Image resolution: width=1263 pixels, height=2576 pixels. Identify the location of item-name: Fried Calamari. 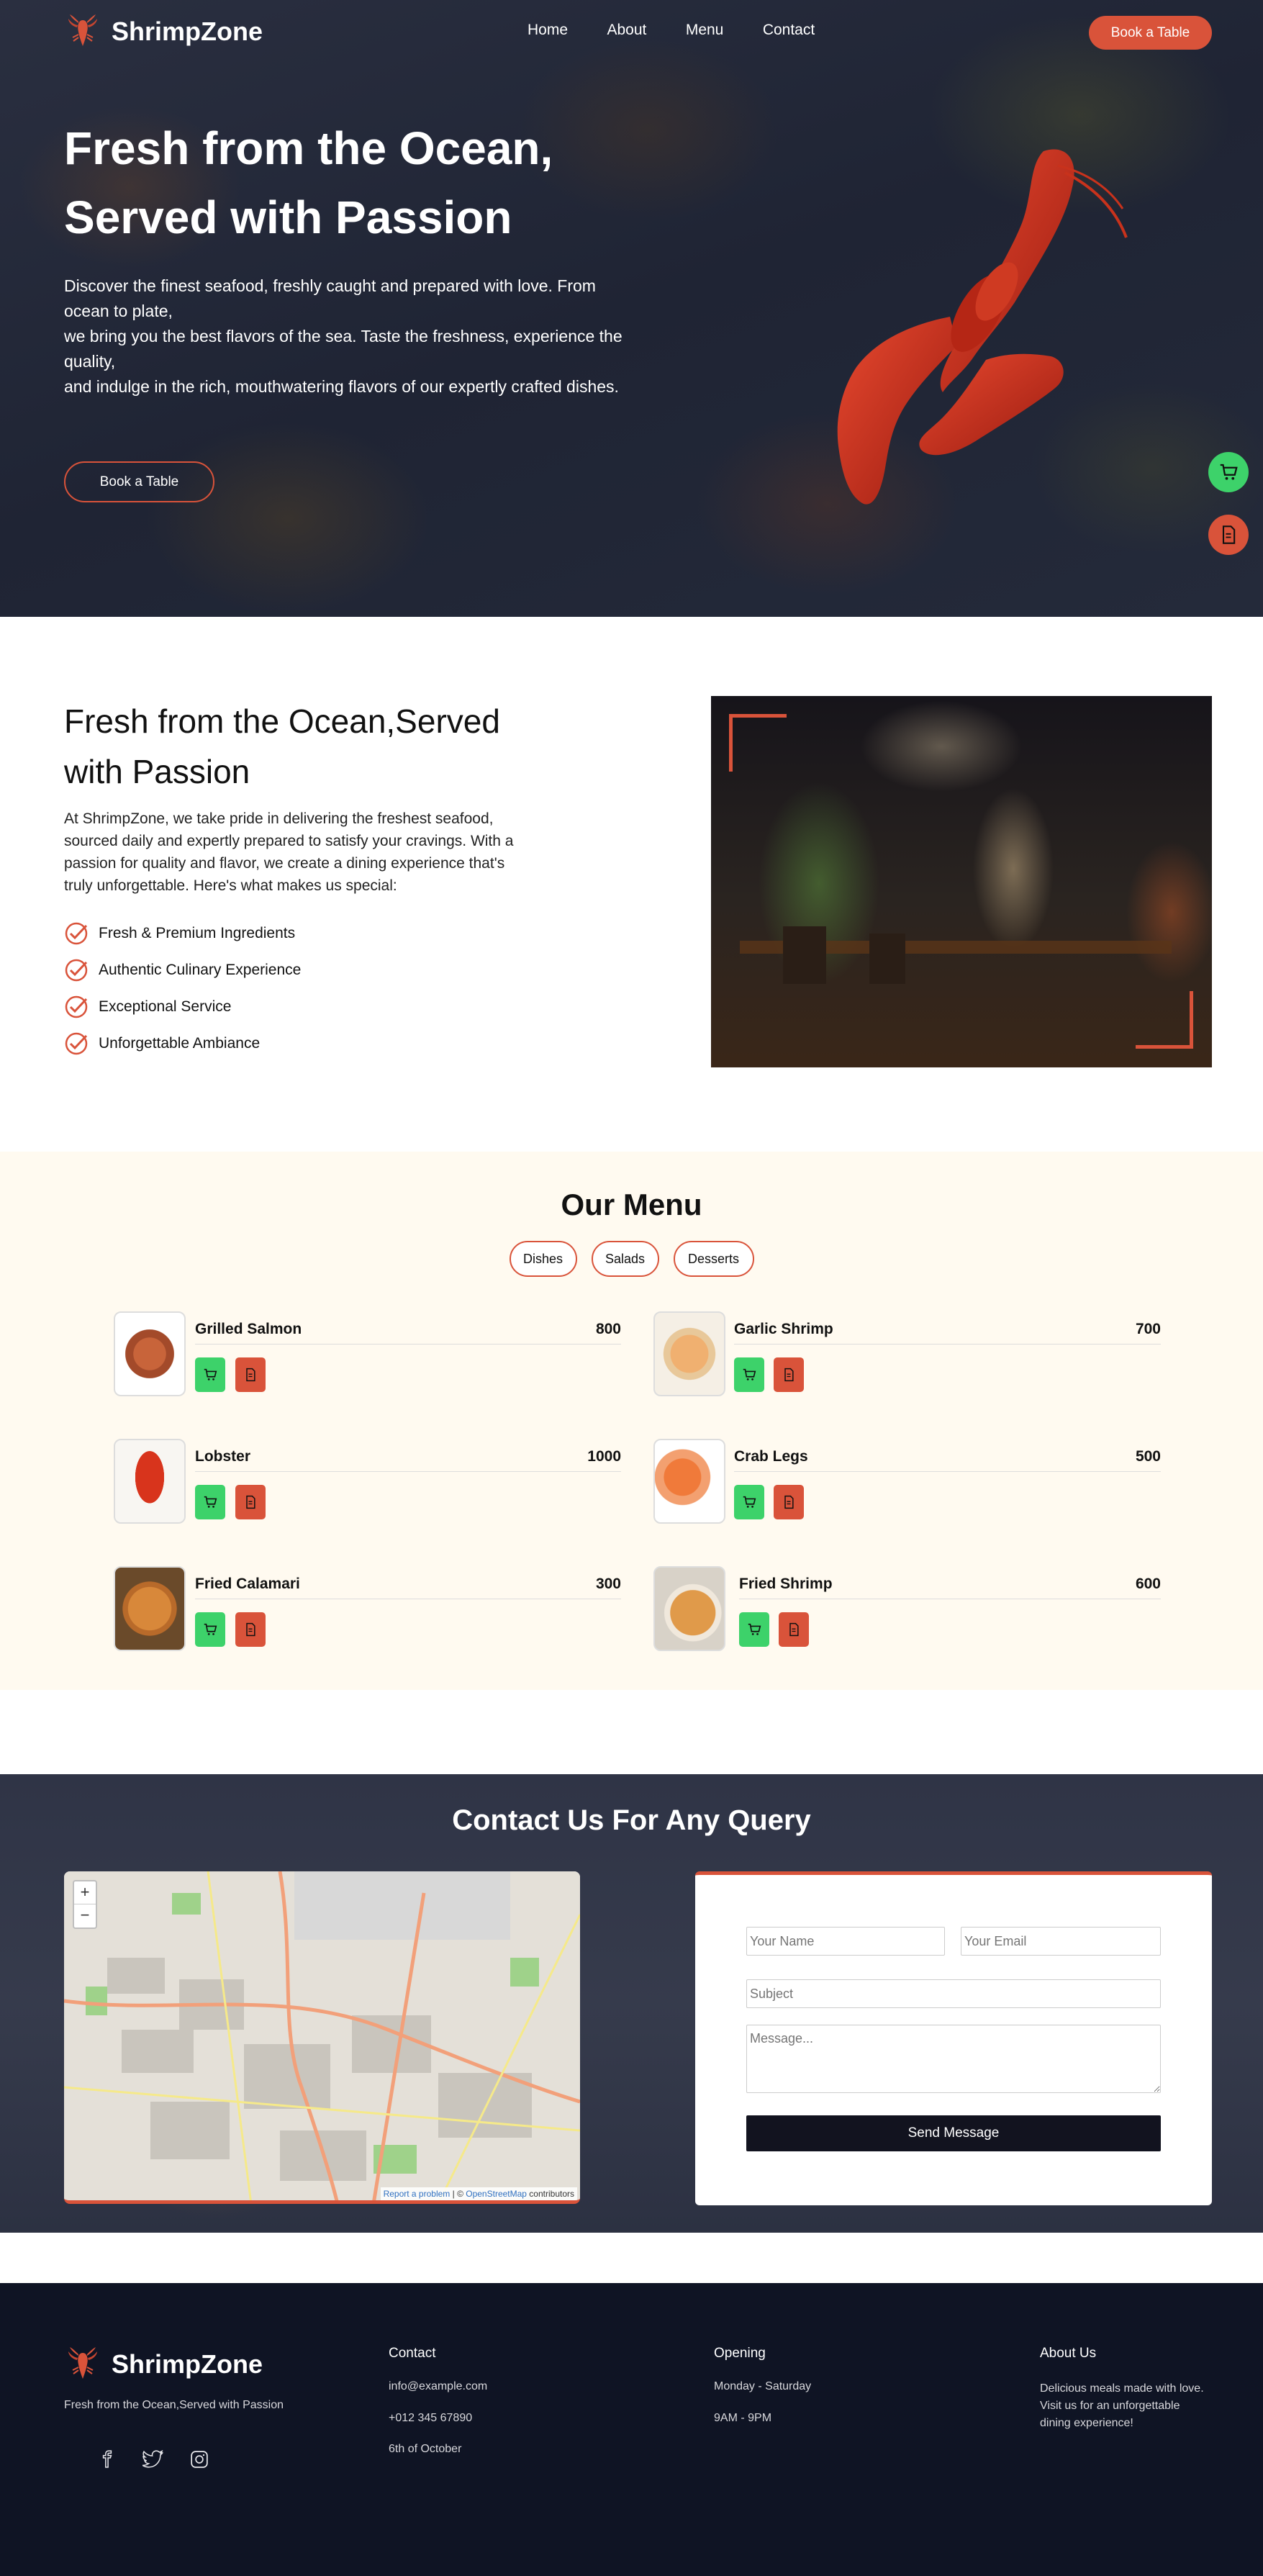
(247, 1584).